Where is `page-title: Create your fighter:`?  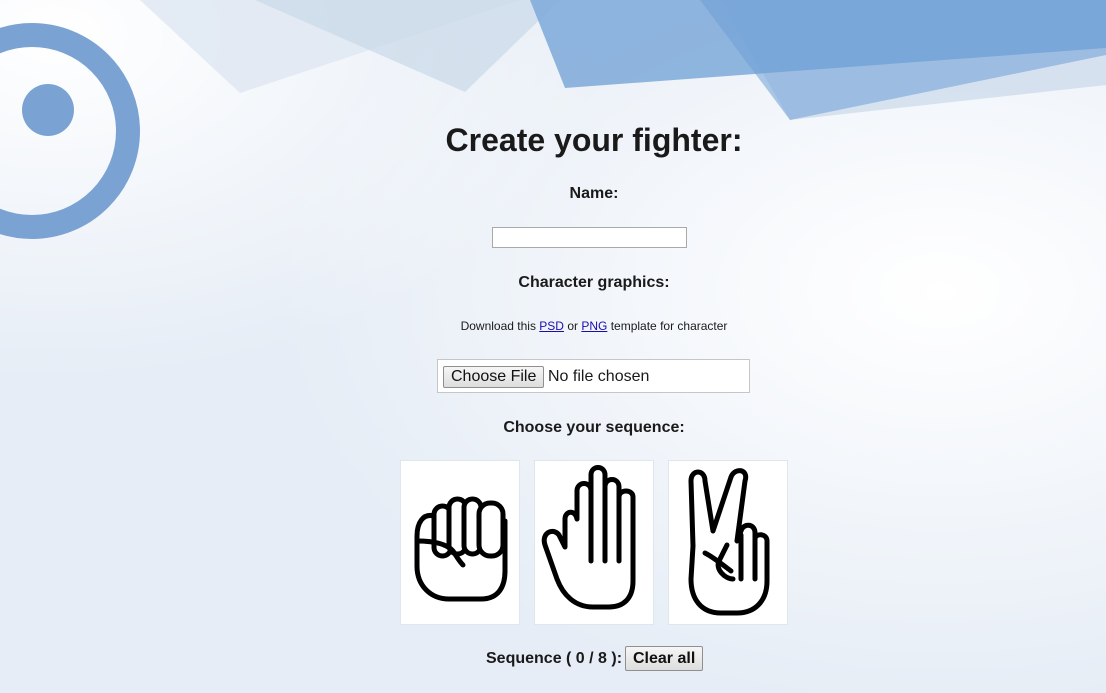
page-title: Create your fighter: is located at coordinates (594, 140).